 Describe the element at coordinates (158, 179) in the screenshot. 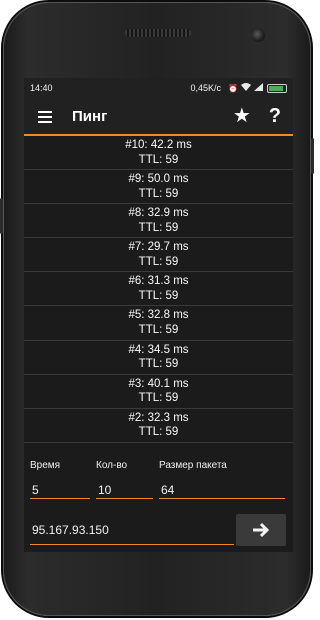

I see `ping-time: #9: 50.0 ms` at that location.